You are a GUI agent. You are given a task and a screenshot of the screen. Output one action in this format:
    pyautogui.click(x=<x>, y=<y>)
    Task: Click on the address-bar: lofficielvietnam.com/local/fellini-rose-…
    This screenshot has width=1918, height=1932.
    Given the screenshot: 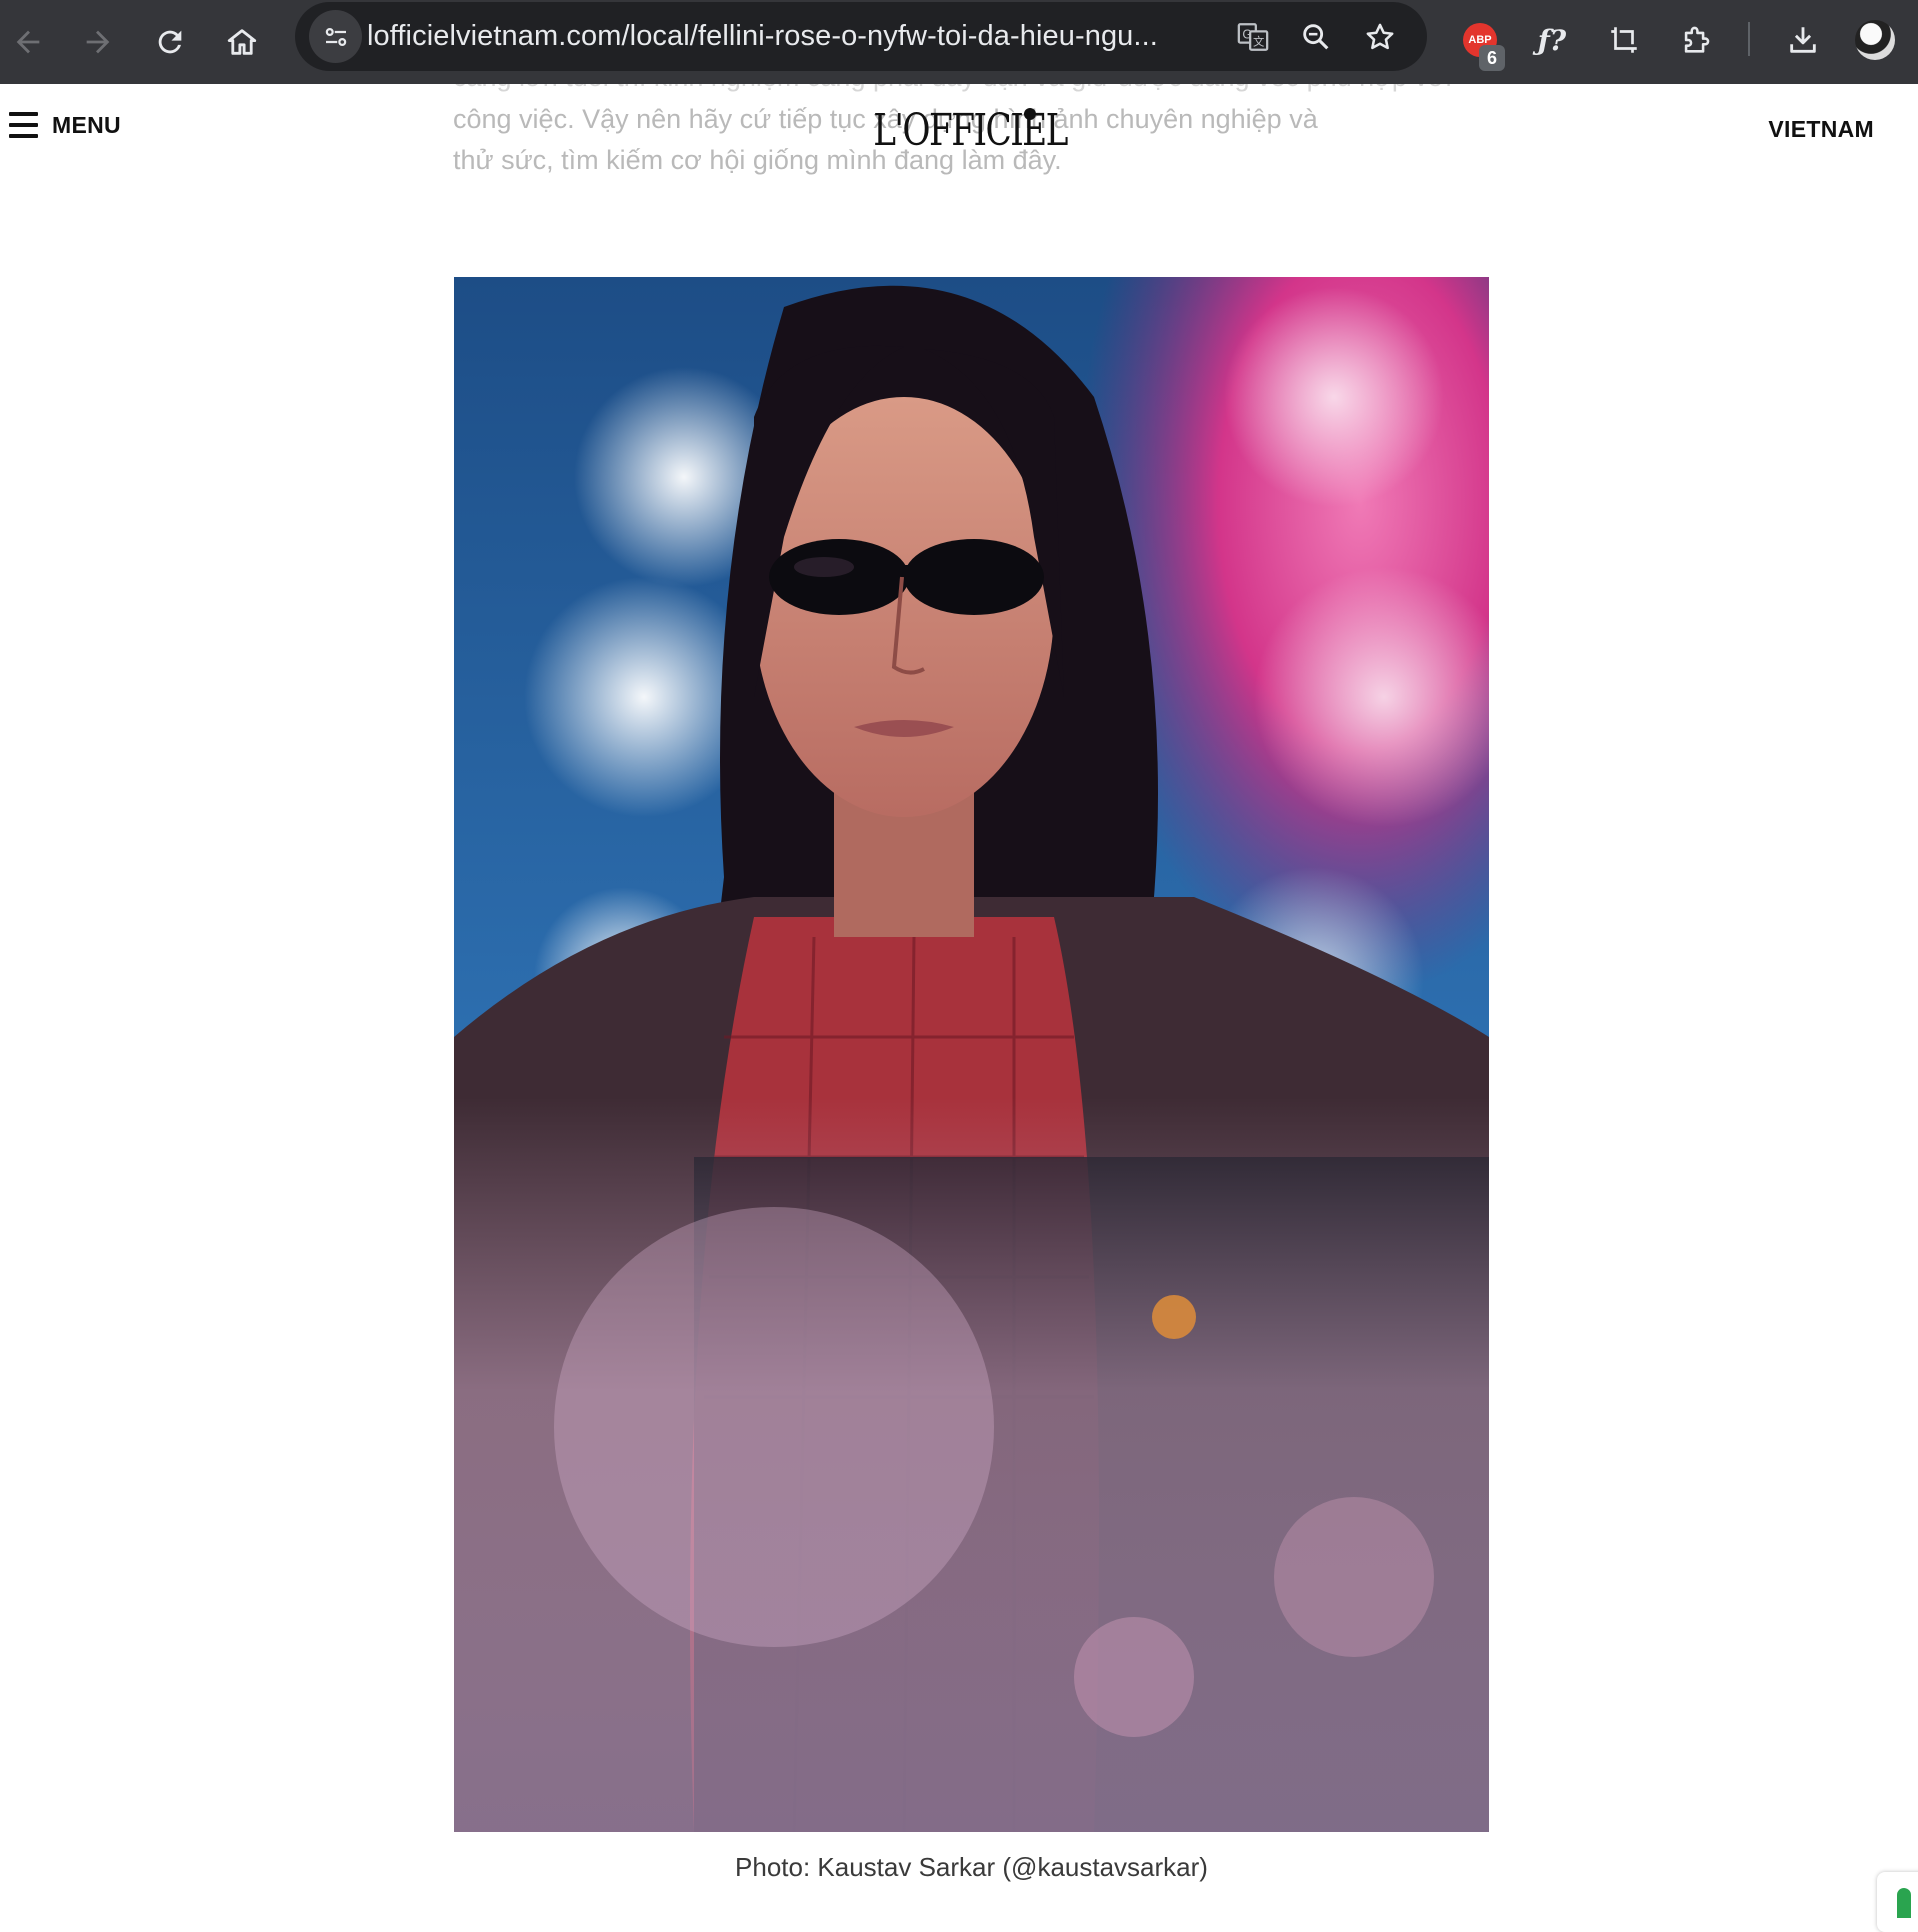 What is the action you would take?
    pyautogui.click(x=861, y=36)
    